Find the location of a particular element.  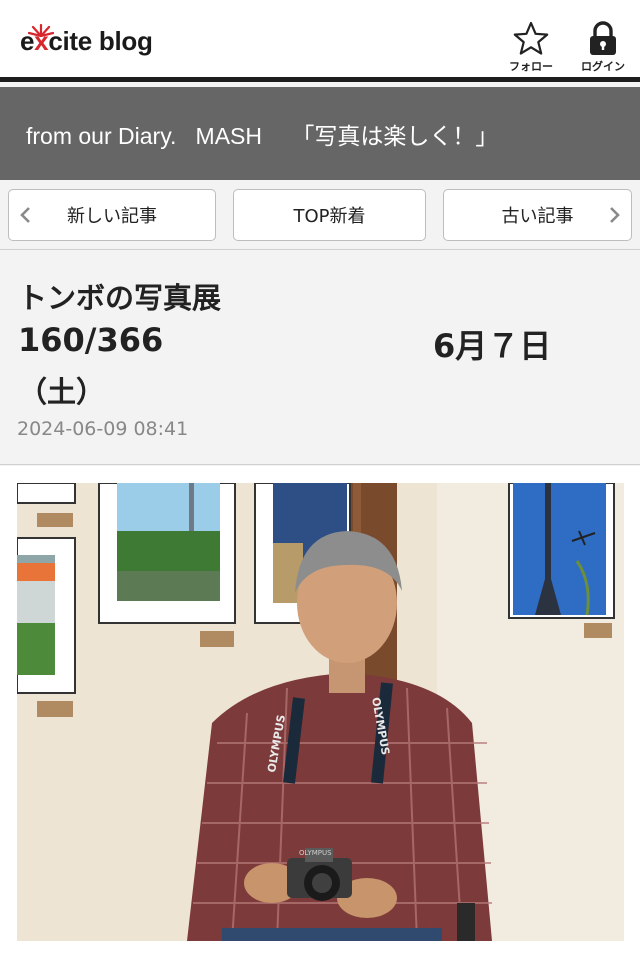

logo-burst-icon is located at coordinates (41, 30).